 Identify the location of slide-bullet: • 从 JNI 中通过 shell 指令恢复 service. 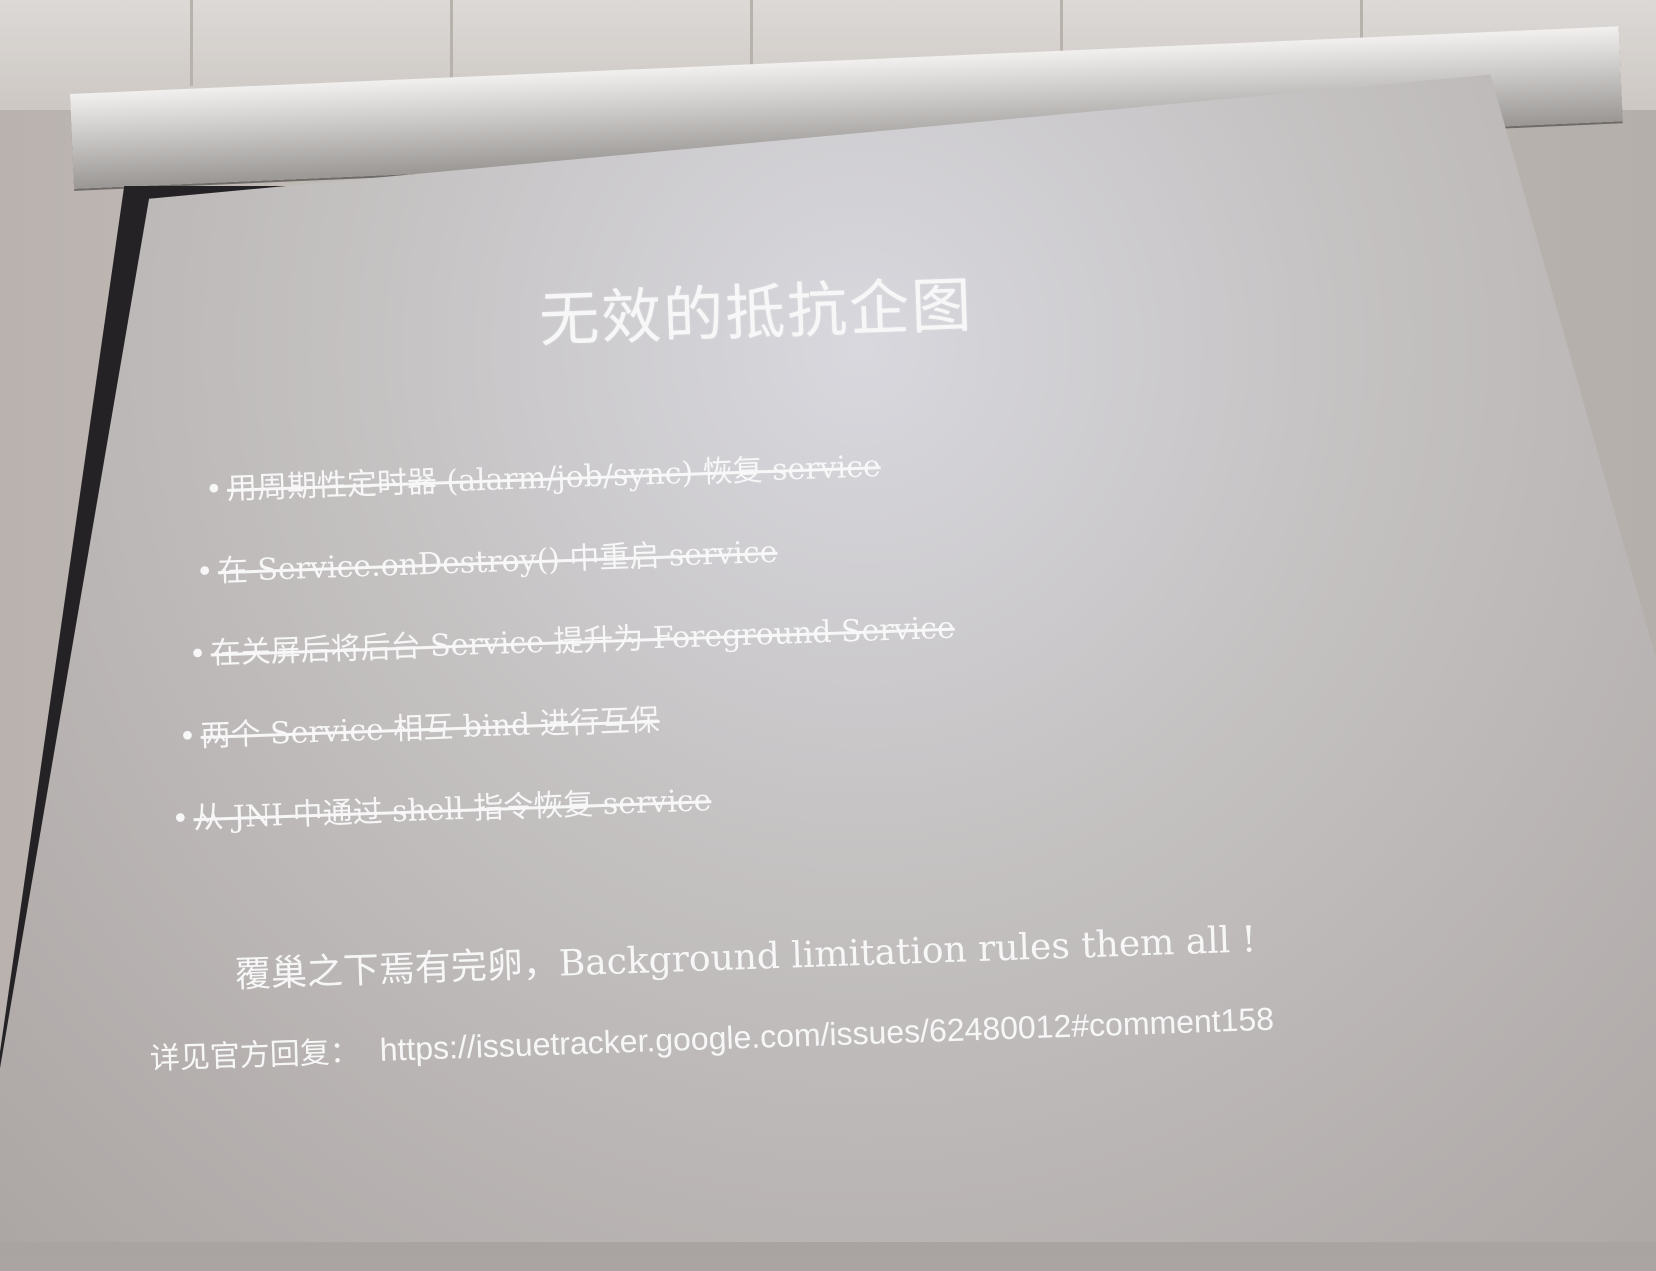
(718, 801).